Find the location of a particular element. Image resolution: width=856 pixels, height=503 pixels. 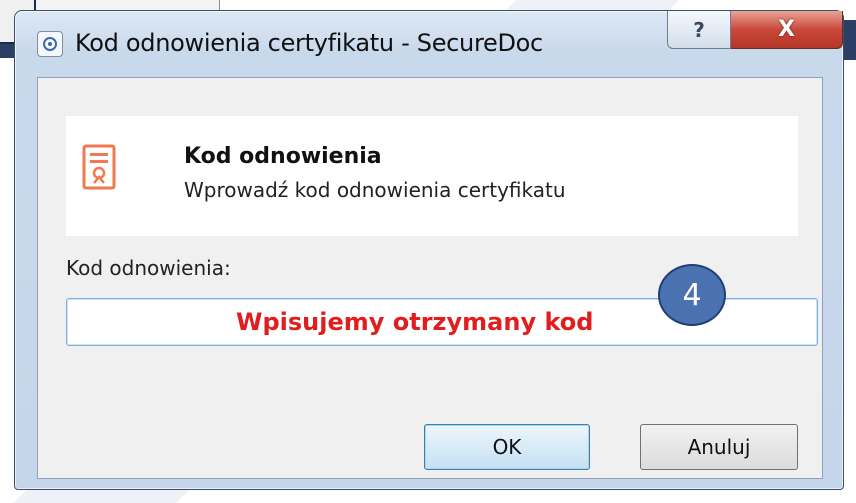

header-title: Kod odnowienia is located at coordinates (283, 156).